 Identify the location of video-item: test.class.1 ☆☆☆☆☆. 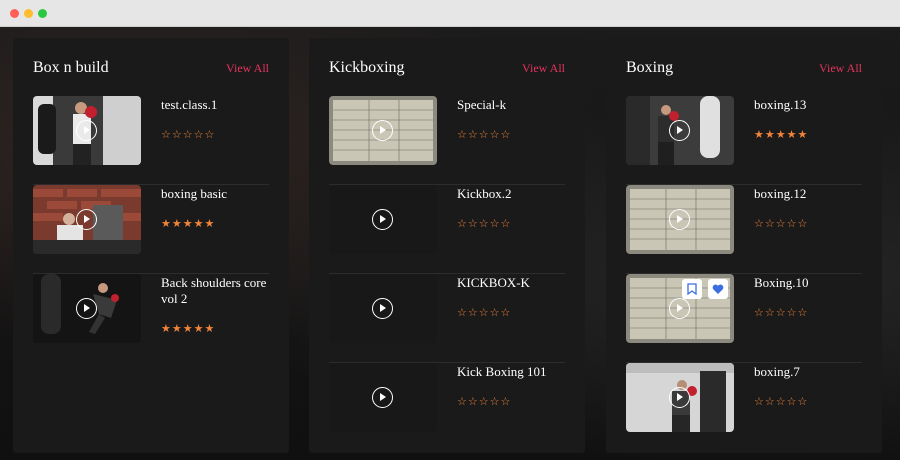
(151, 140).